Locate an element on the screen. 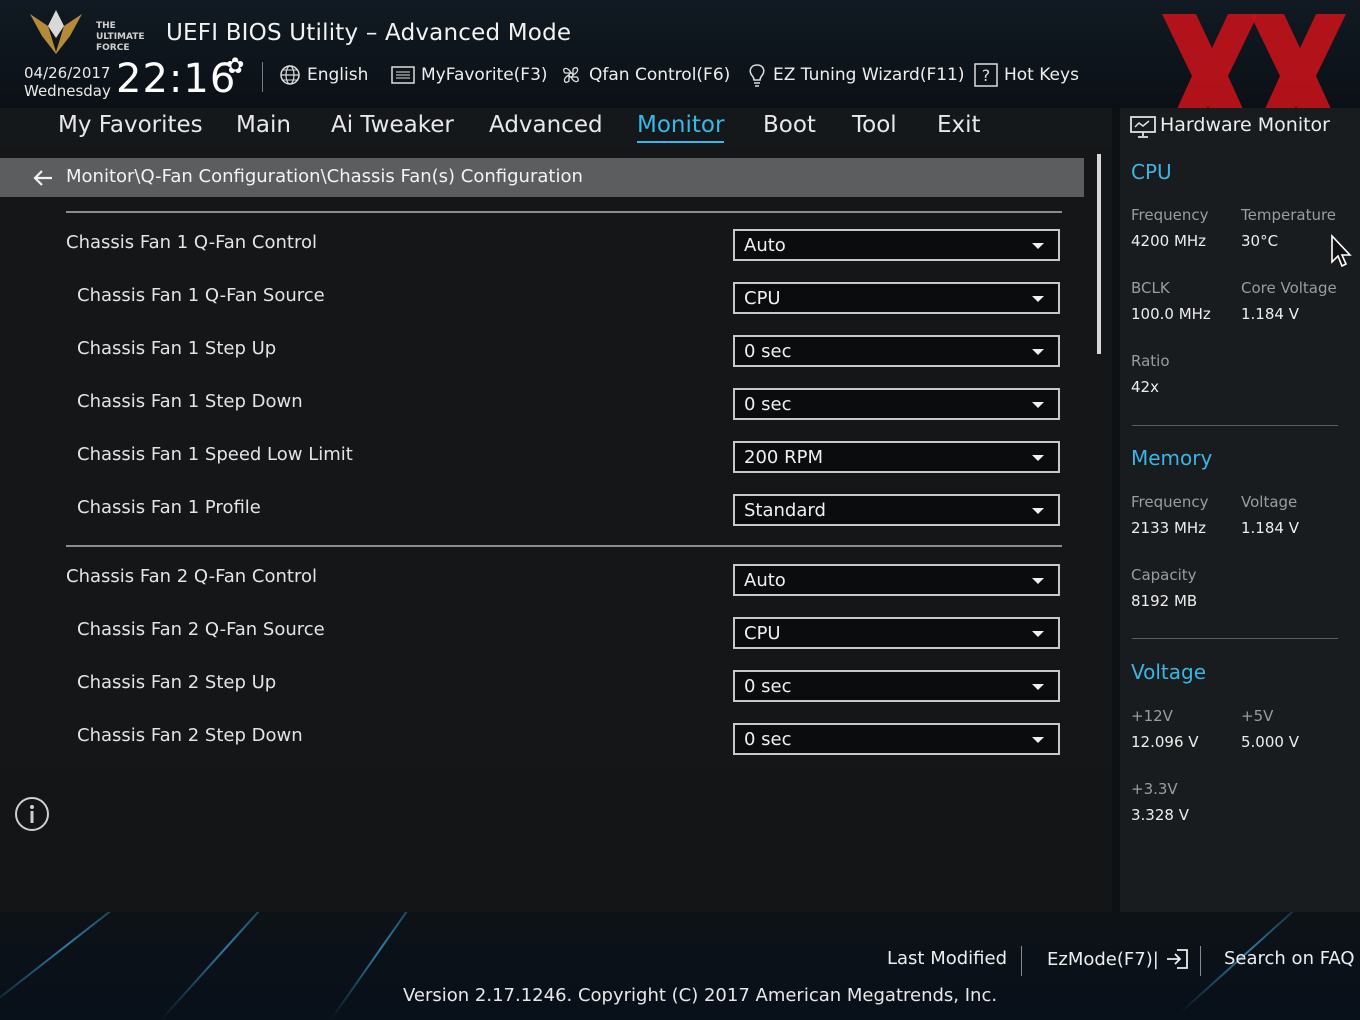 Image resolution: width=1360 pixels, height=1020 pixels. svg-text: FORCE is located at coordinates (112, 48).